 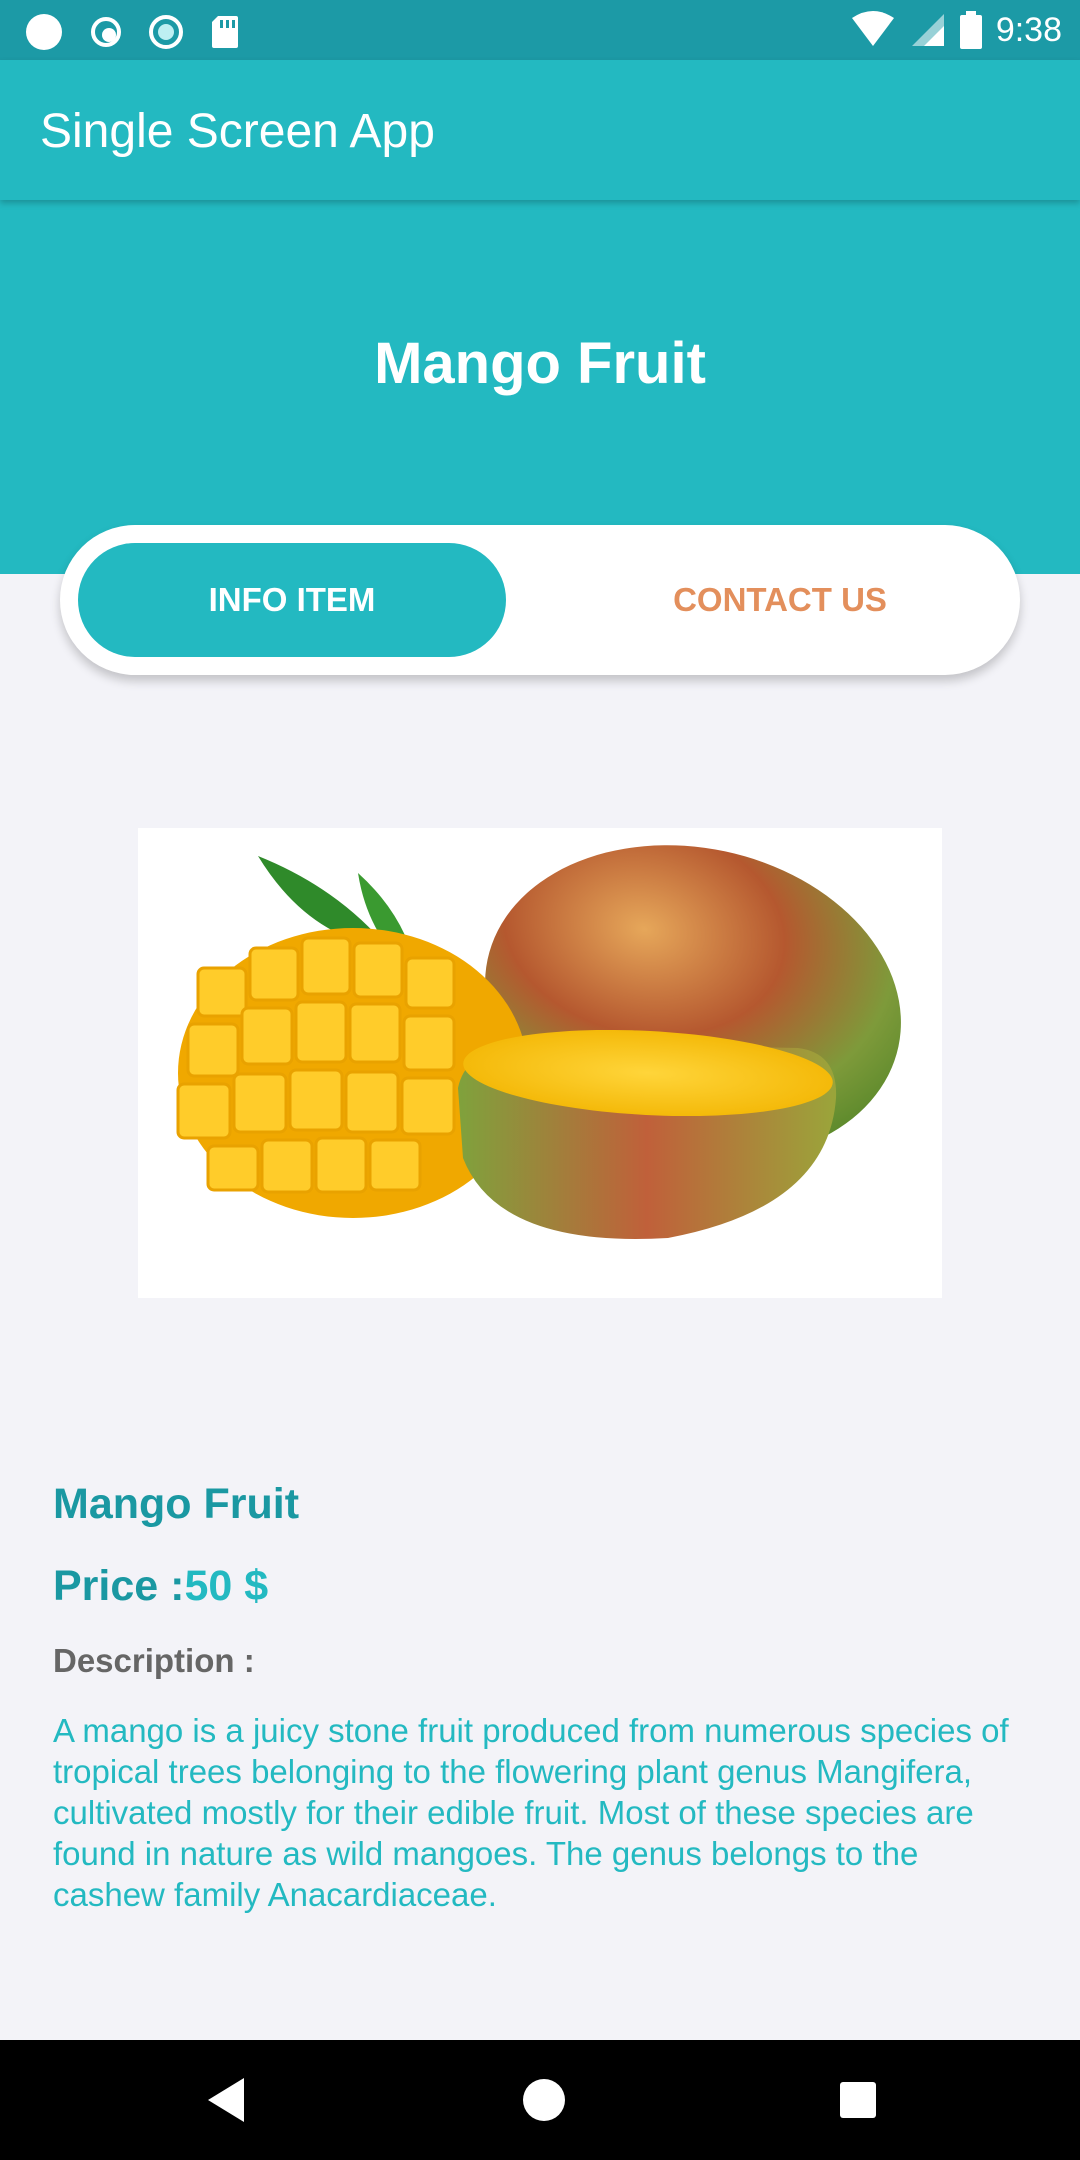 I want to click on price-label: Price :, so click(x=119, y=1586).